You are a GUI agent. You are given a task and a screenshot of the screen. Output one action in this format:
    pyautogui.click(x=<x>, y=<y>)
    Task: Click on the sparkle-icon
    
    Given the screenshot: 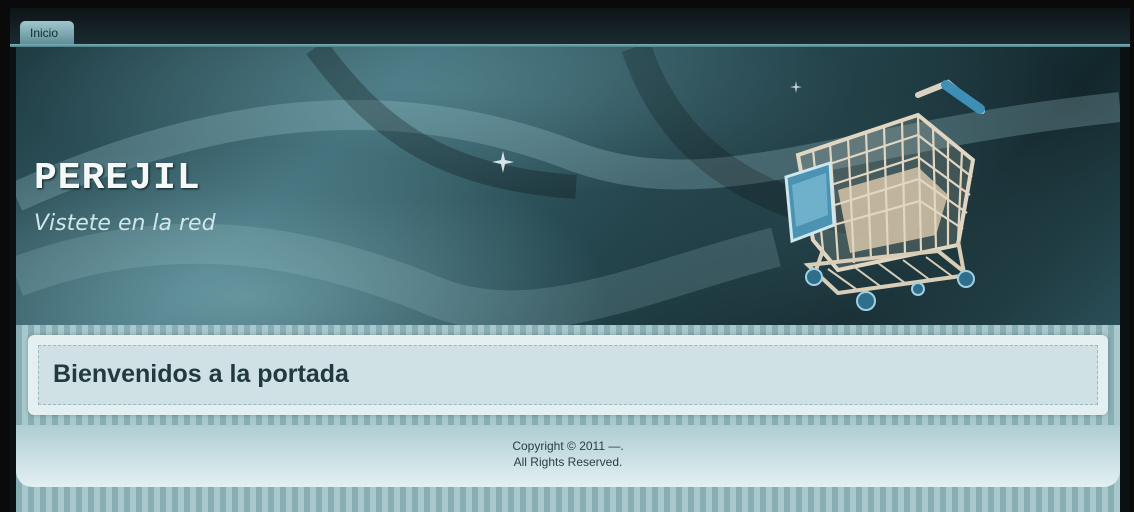 What is the action you would take?
    pyautogui.click(x=503, y=162)
    